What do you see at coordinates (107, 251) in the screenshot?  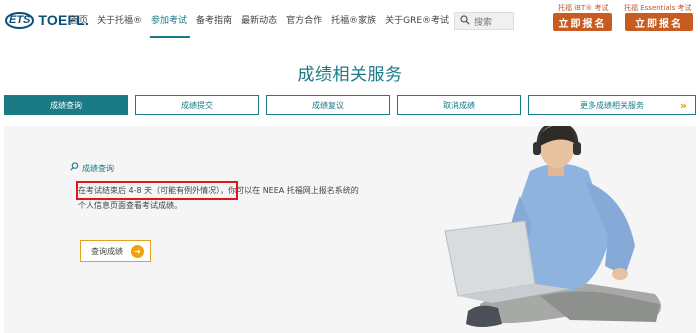 I see `query-score-label: 查询成绩` at bounding box center [107, 251].